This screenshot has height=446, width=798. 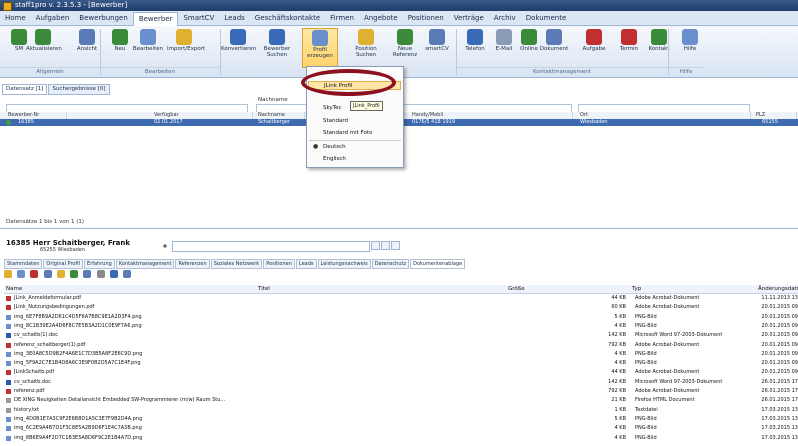 I want to click on menu-tab-home: Home, so click(x=15, y=18).